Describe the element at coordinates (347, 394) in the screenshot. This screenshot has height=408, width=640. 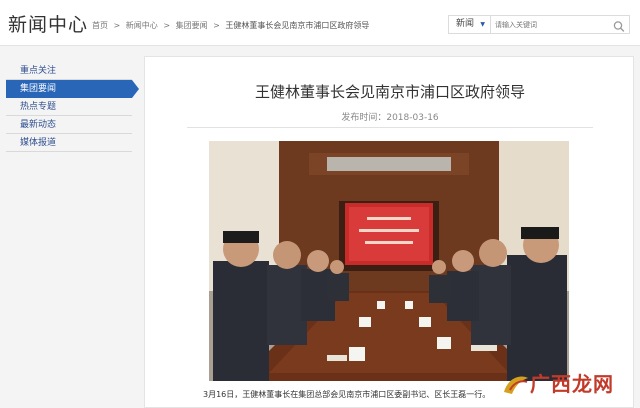
I see `article-caption: 3月16日，王健林董事长在集团总部会见南京市浦口区委副书记、区长王磊一行。` at that location.